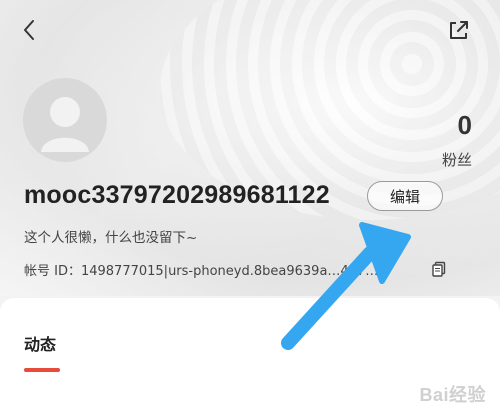  Describe the element at coordinates (457, 159) in the screenshot. I see `fans-label: 粉丝` at that location.